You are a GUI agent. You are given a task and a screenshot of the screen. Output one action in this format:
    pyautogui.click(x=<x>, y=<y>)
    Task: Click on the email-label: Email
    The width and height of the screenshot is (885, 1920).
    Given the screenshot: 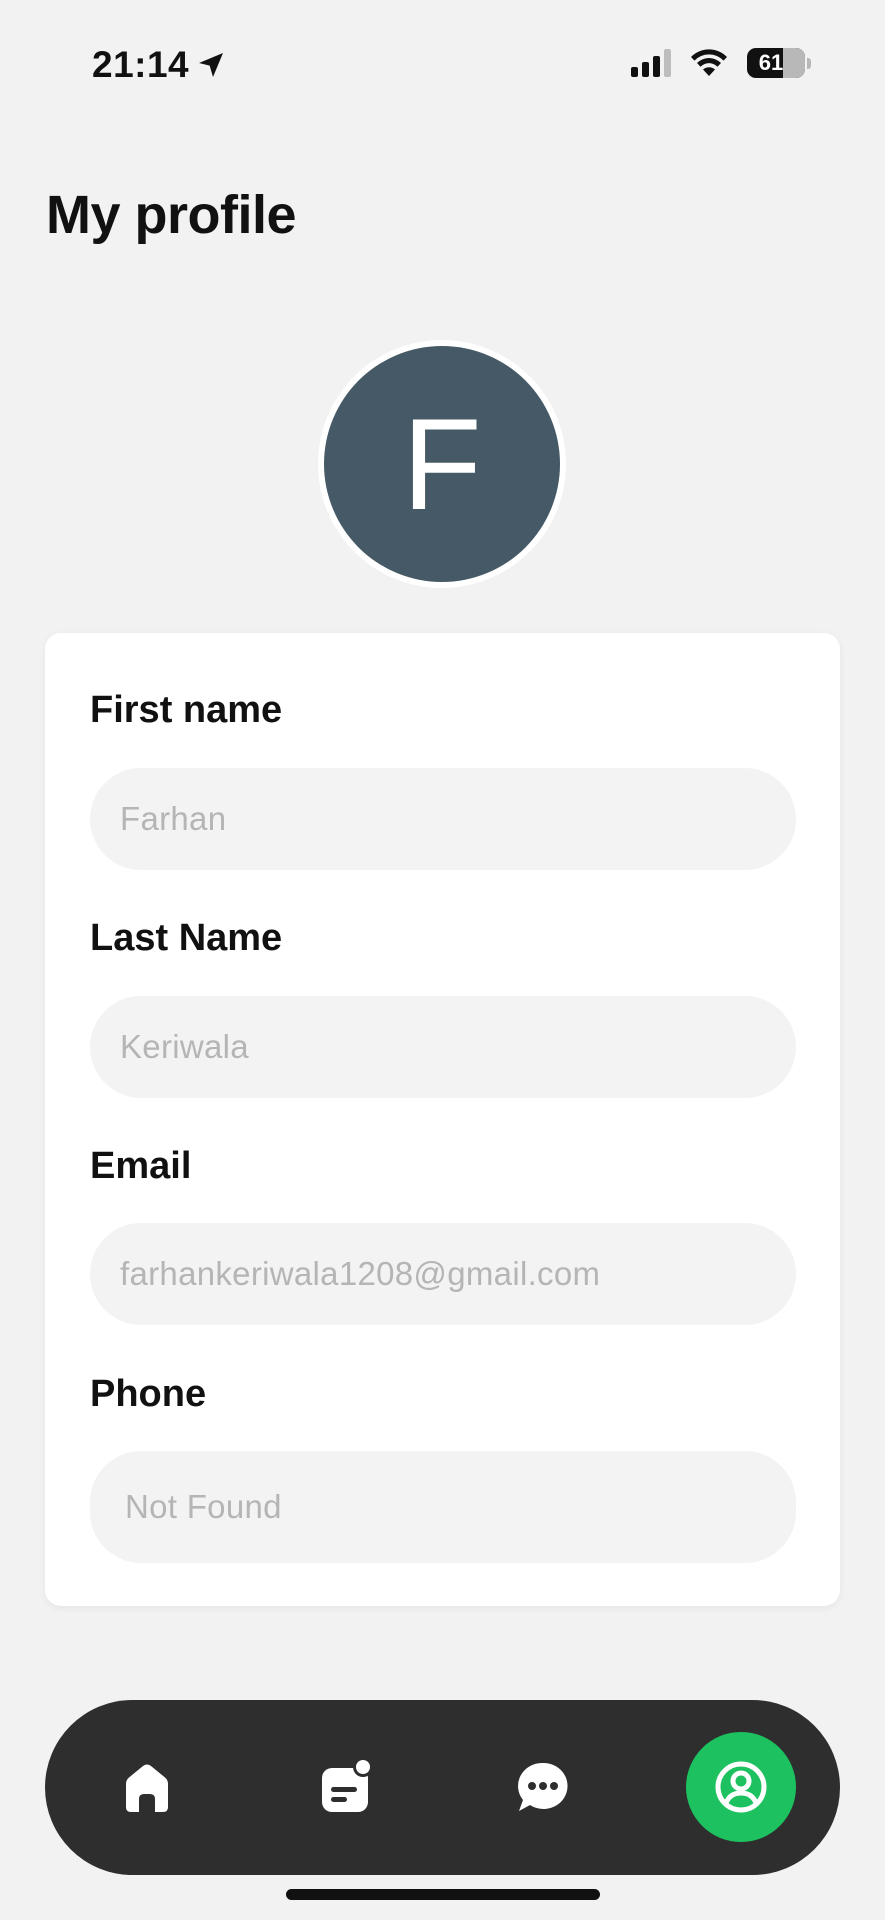 What is the action you would take?
    pyautogui.click(x=141, y=1166)
    